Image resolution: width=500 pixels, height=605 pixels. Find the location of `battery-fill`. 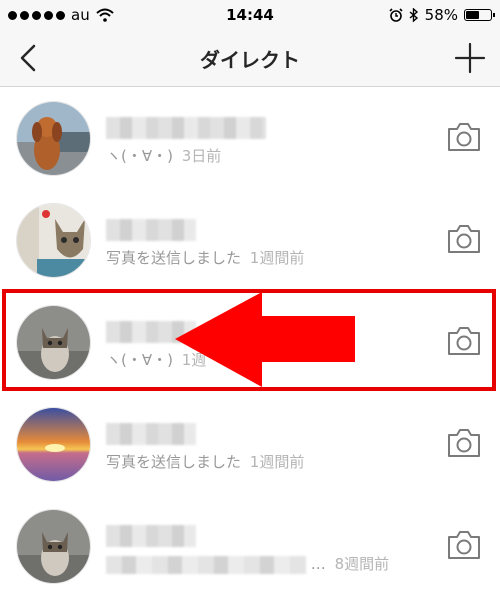

battery-fill is located at coordinates (472, 15).